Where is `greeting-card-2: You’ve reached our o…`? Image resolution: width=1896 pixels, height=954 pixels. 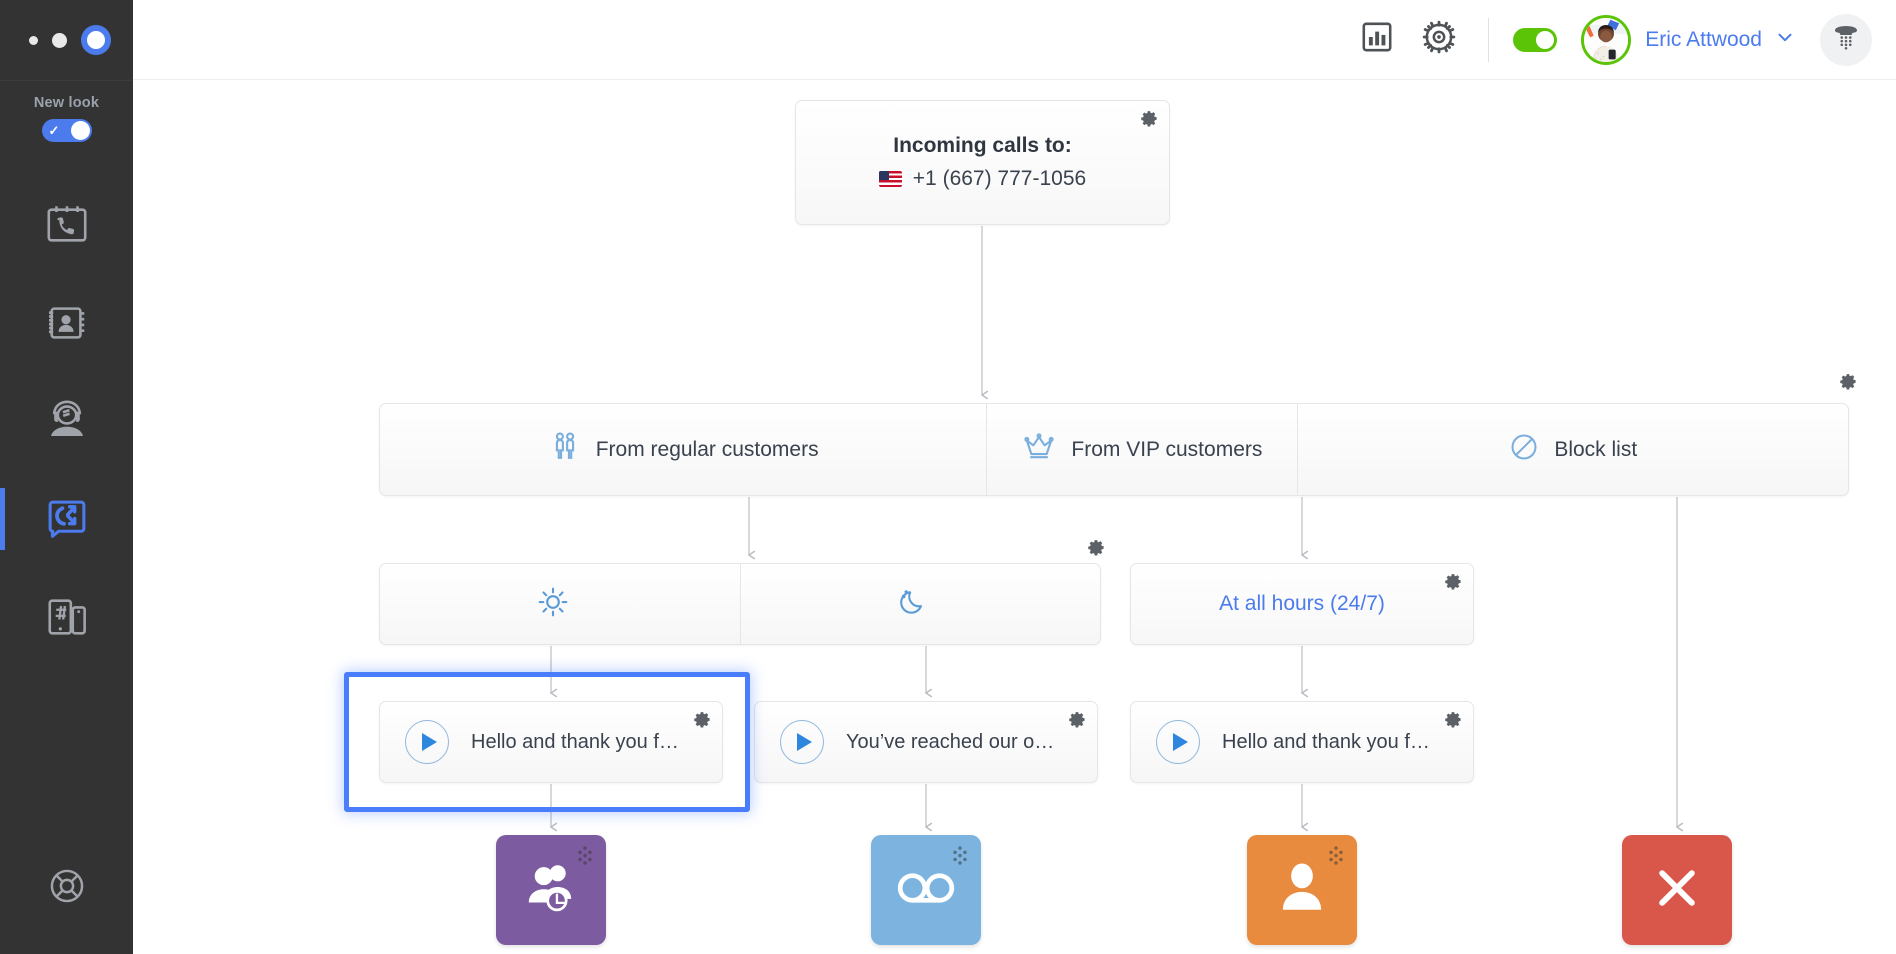 greeting-card-2: You’ve reached our o… is located at coordinates (926, 742).